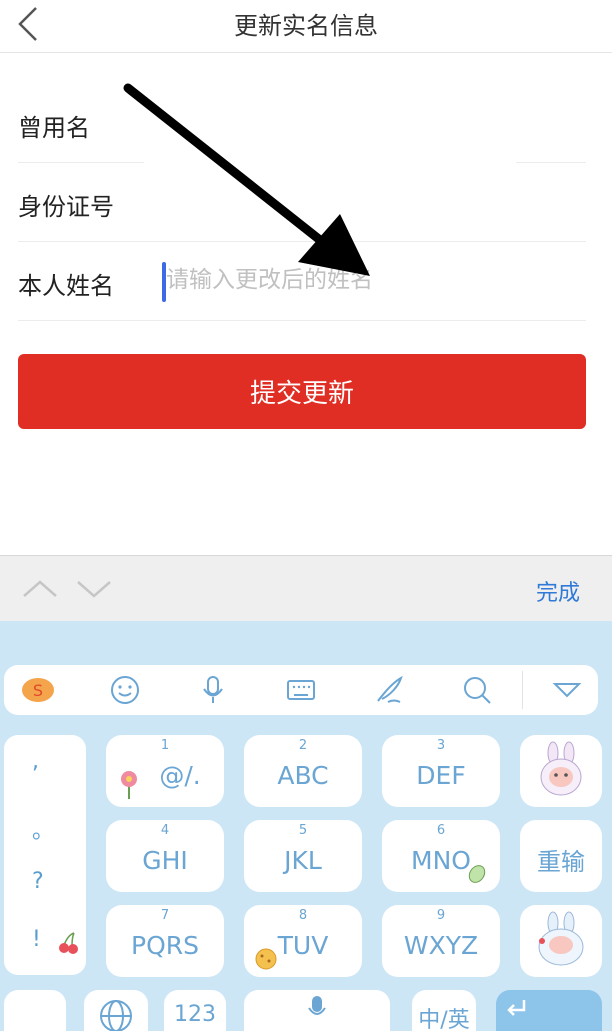  Describe the element at coordinates (303, 941) in the screenshot. I see `key-8: 8 TUV` at that location.